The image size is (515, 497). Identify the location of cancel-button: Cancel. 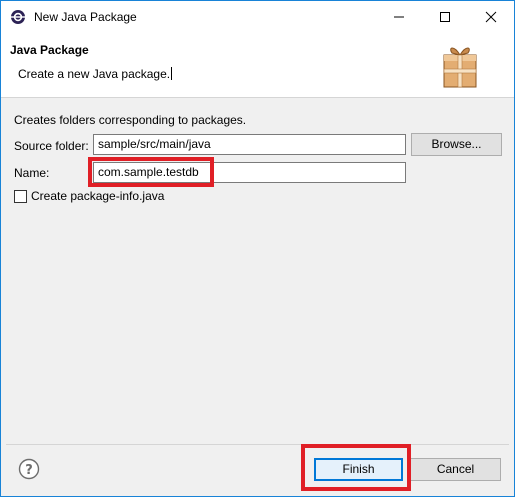
(455, 469).